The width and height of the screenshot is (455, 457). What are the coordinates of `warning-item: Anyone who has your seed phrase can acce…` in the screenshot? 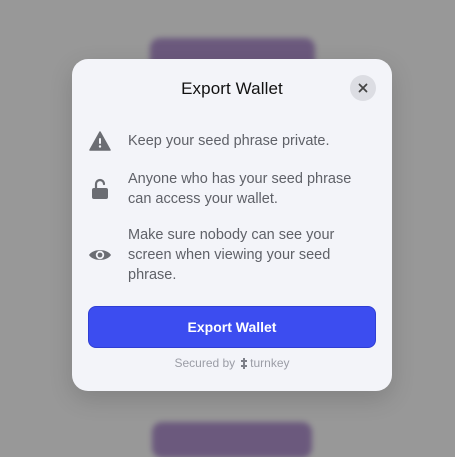 It's located at (232, 189).